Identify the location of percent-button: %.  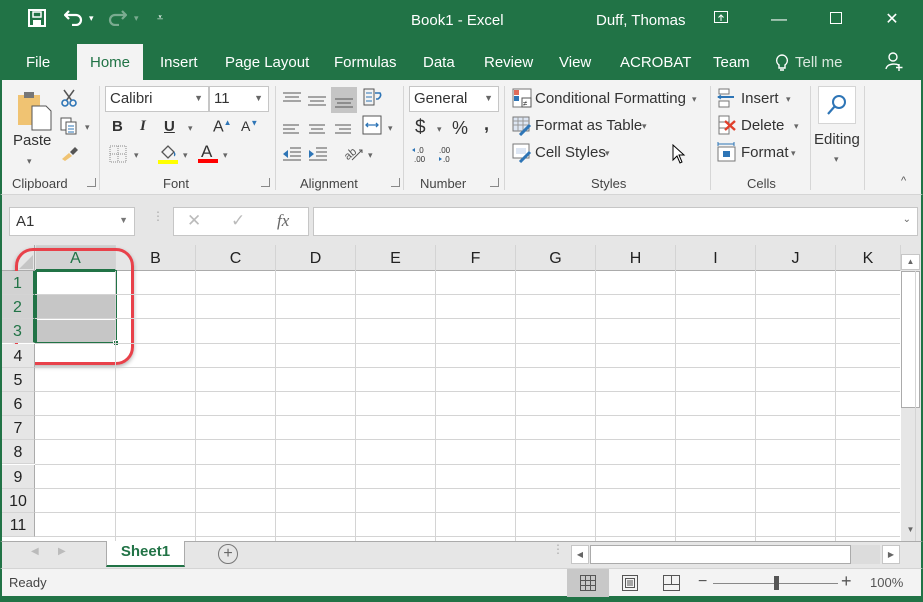
(460, 128).